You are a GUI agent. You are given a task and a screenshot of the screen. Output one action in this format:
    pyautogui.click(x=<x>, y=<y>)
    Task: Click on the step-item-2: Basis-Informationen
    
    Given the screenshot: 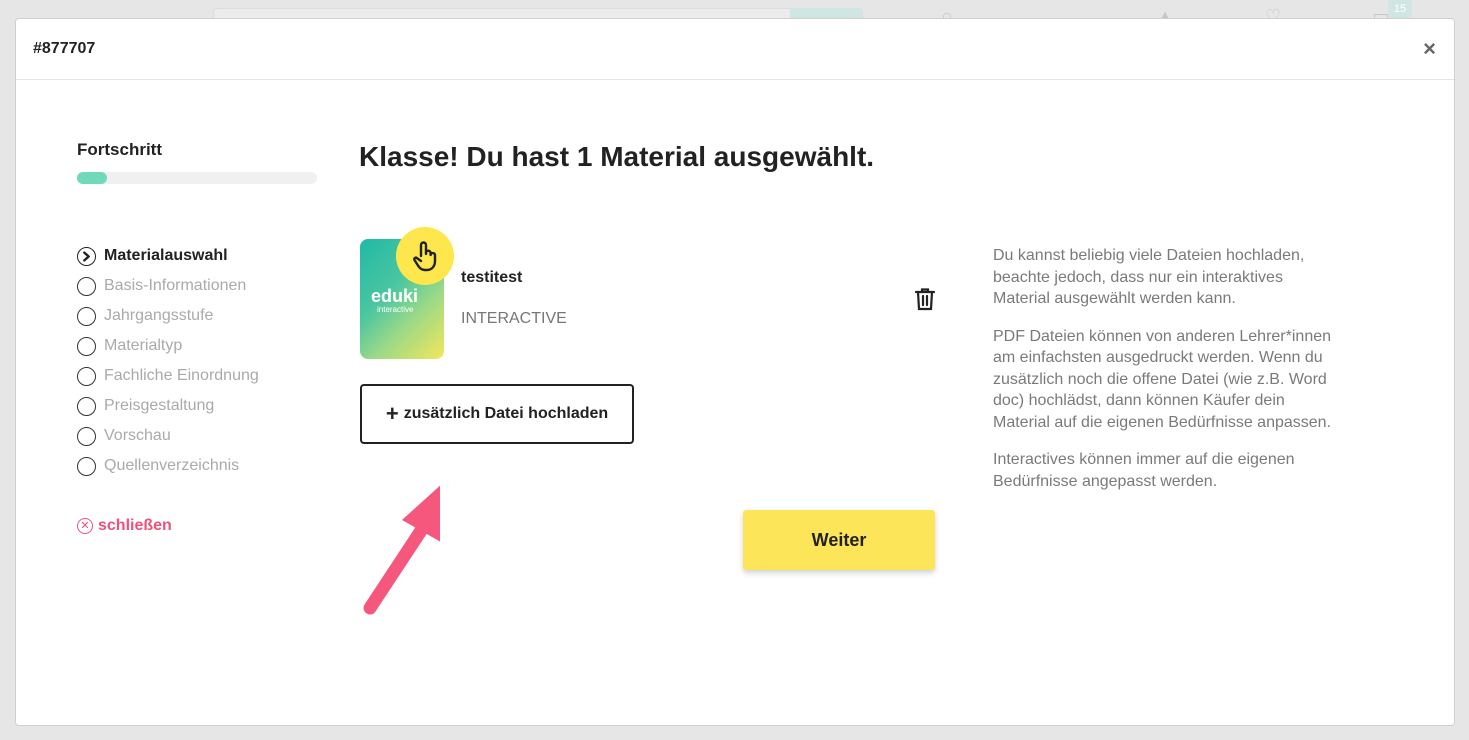 What is the action you would take?
    pyautogui.click(x=197, y=286)
    